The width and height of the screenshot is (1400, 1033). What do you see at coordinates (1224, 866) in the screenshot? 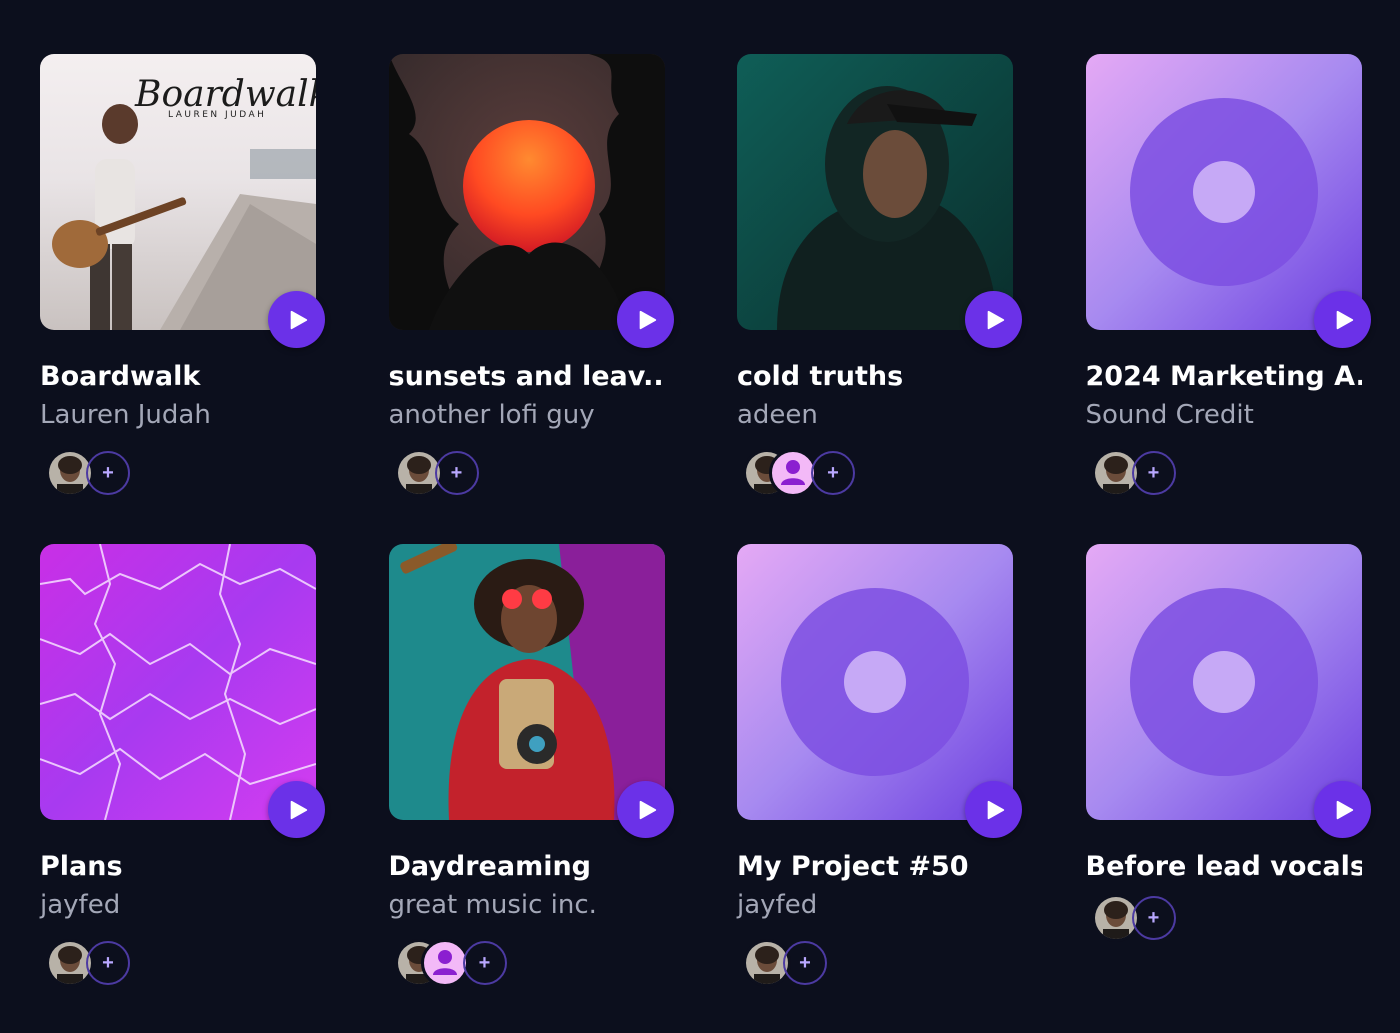
I see `project-title: Before lead vocals` at bounding box center [1224, 866].